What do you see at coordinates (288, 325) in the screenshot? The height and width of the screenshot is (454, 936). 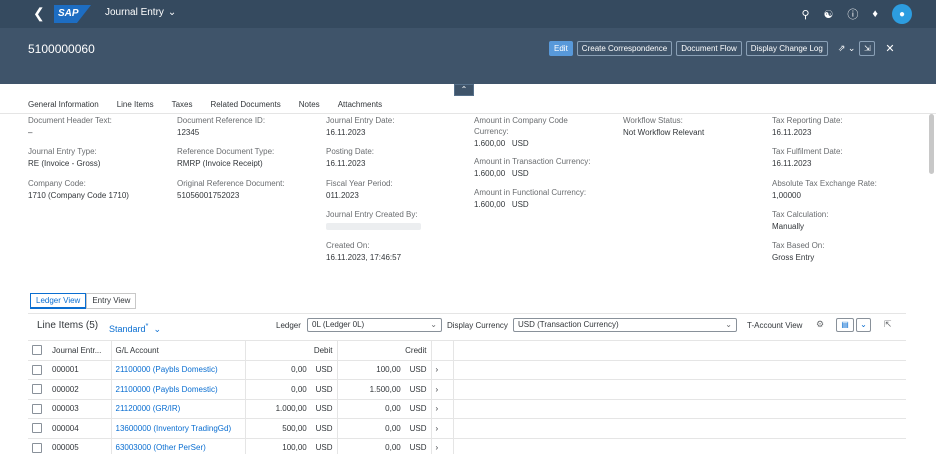 I see `ledger-label: Ledger` at bounding box center [288, 325].